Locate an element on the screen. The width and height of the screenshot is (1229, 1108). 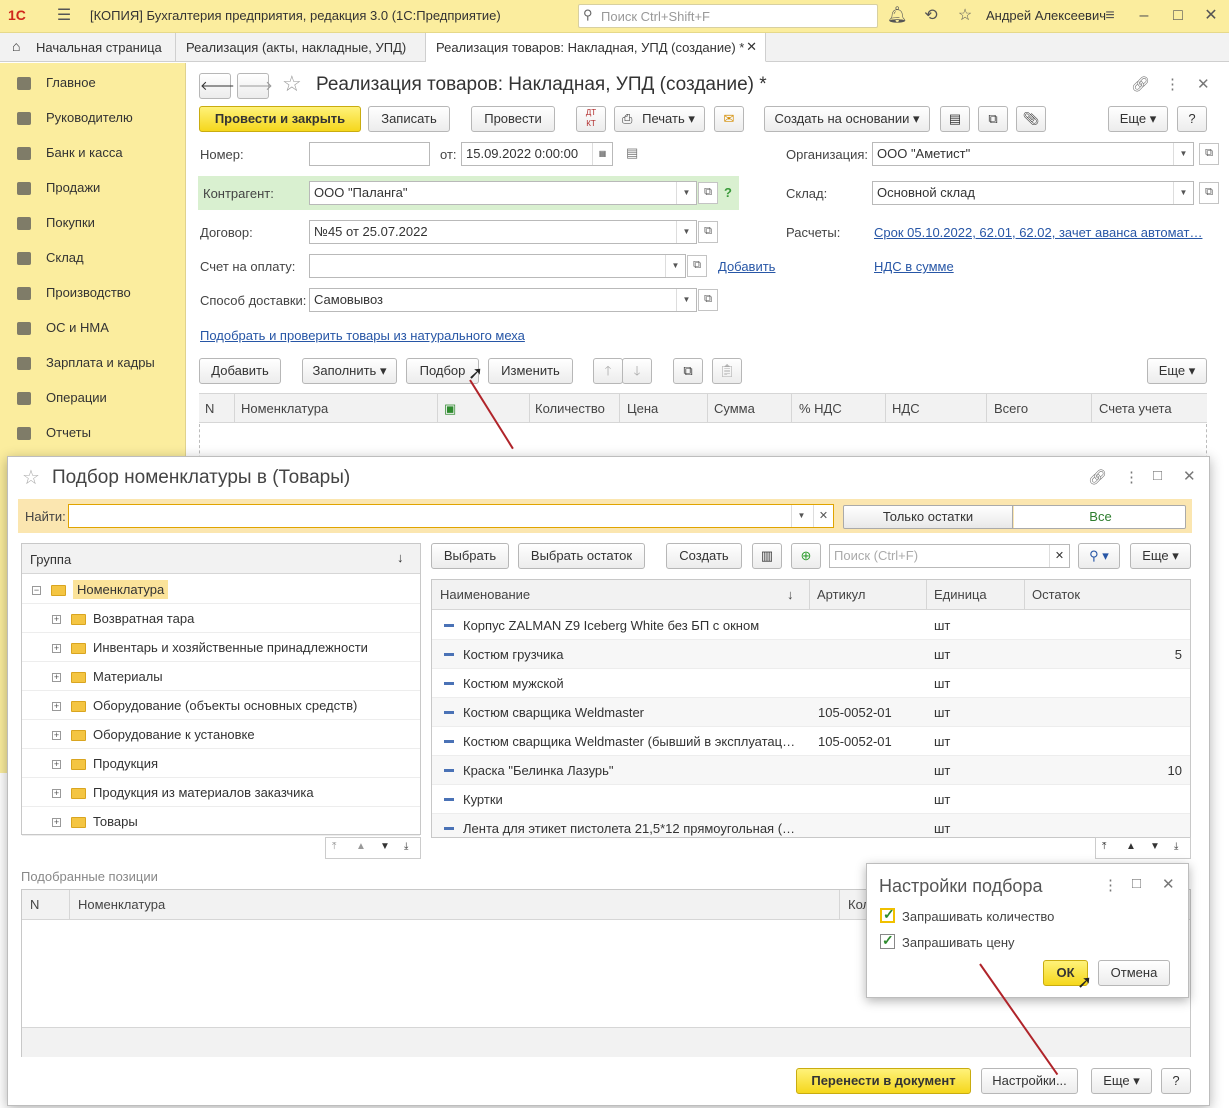
help-button: ? is located at coordinates (1176, 1081).